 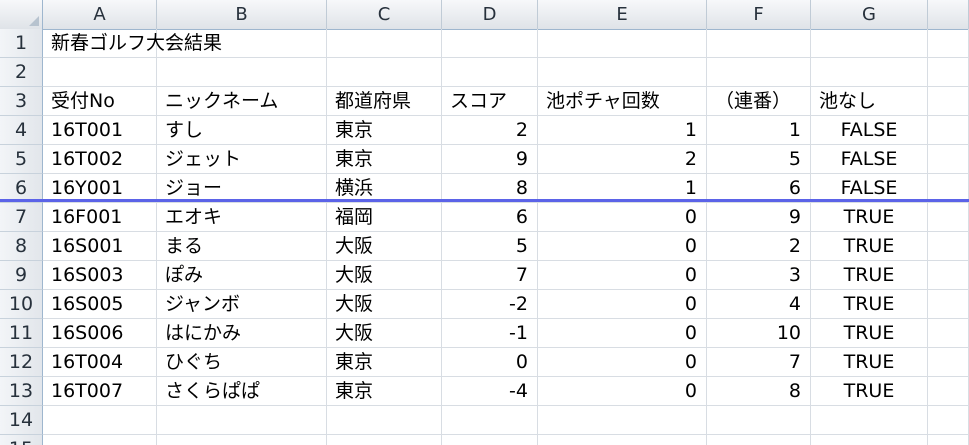 I want to click on row-header-3: 3, so click(x=21, y=101).